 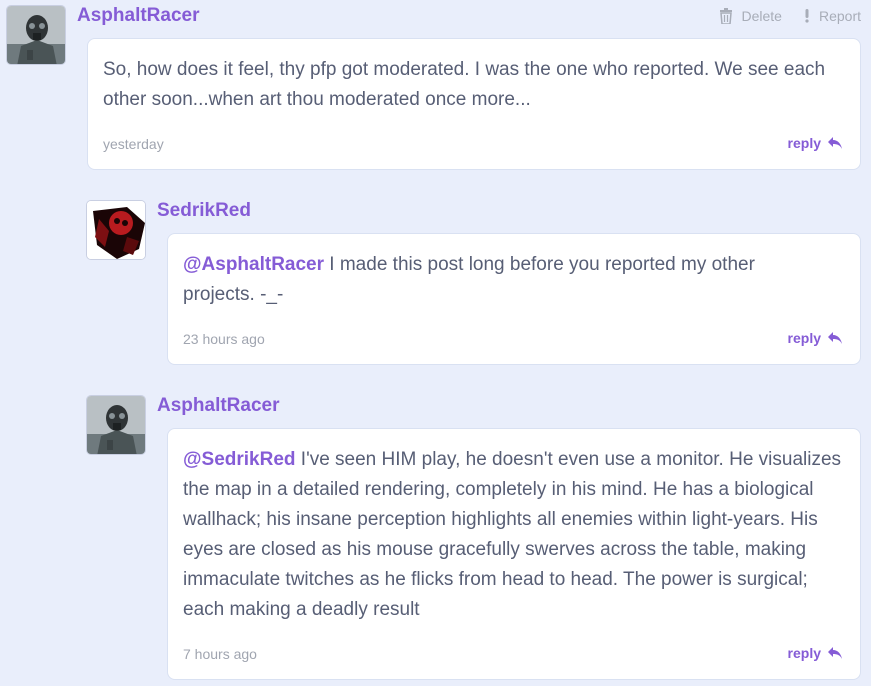 I want to click on comment-time: 7 hours ago, so click(x=220, y=654).